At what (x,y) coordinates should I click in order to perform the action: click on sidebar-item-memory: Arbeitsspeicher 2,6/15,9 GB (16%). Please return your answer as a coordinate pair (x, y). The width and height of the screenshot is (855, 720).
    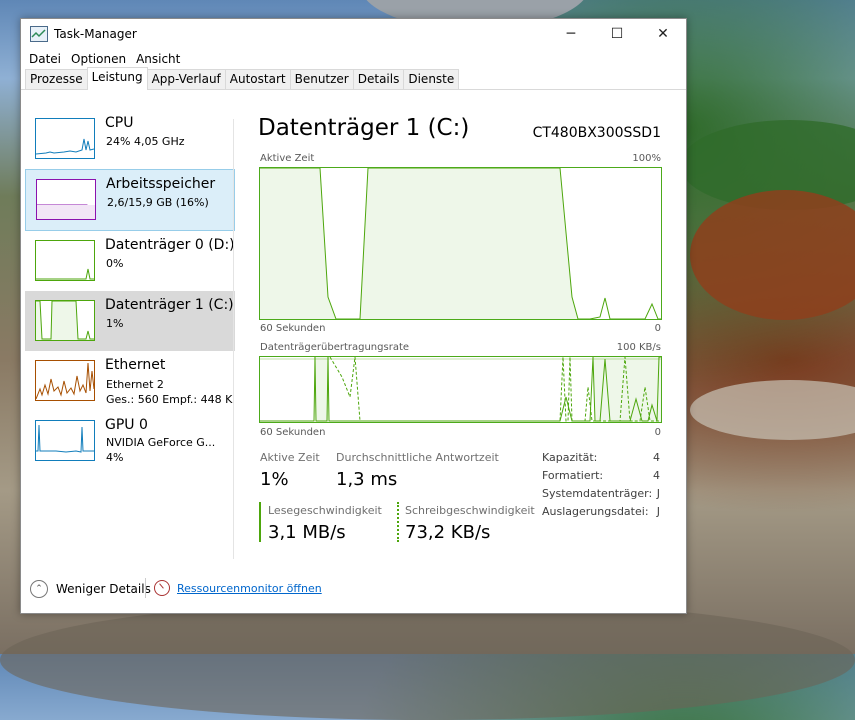
    Looking at the image, I should click on (130, 200).